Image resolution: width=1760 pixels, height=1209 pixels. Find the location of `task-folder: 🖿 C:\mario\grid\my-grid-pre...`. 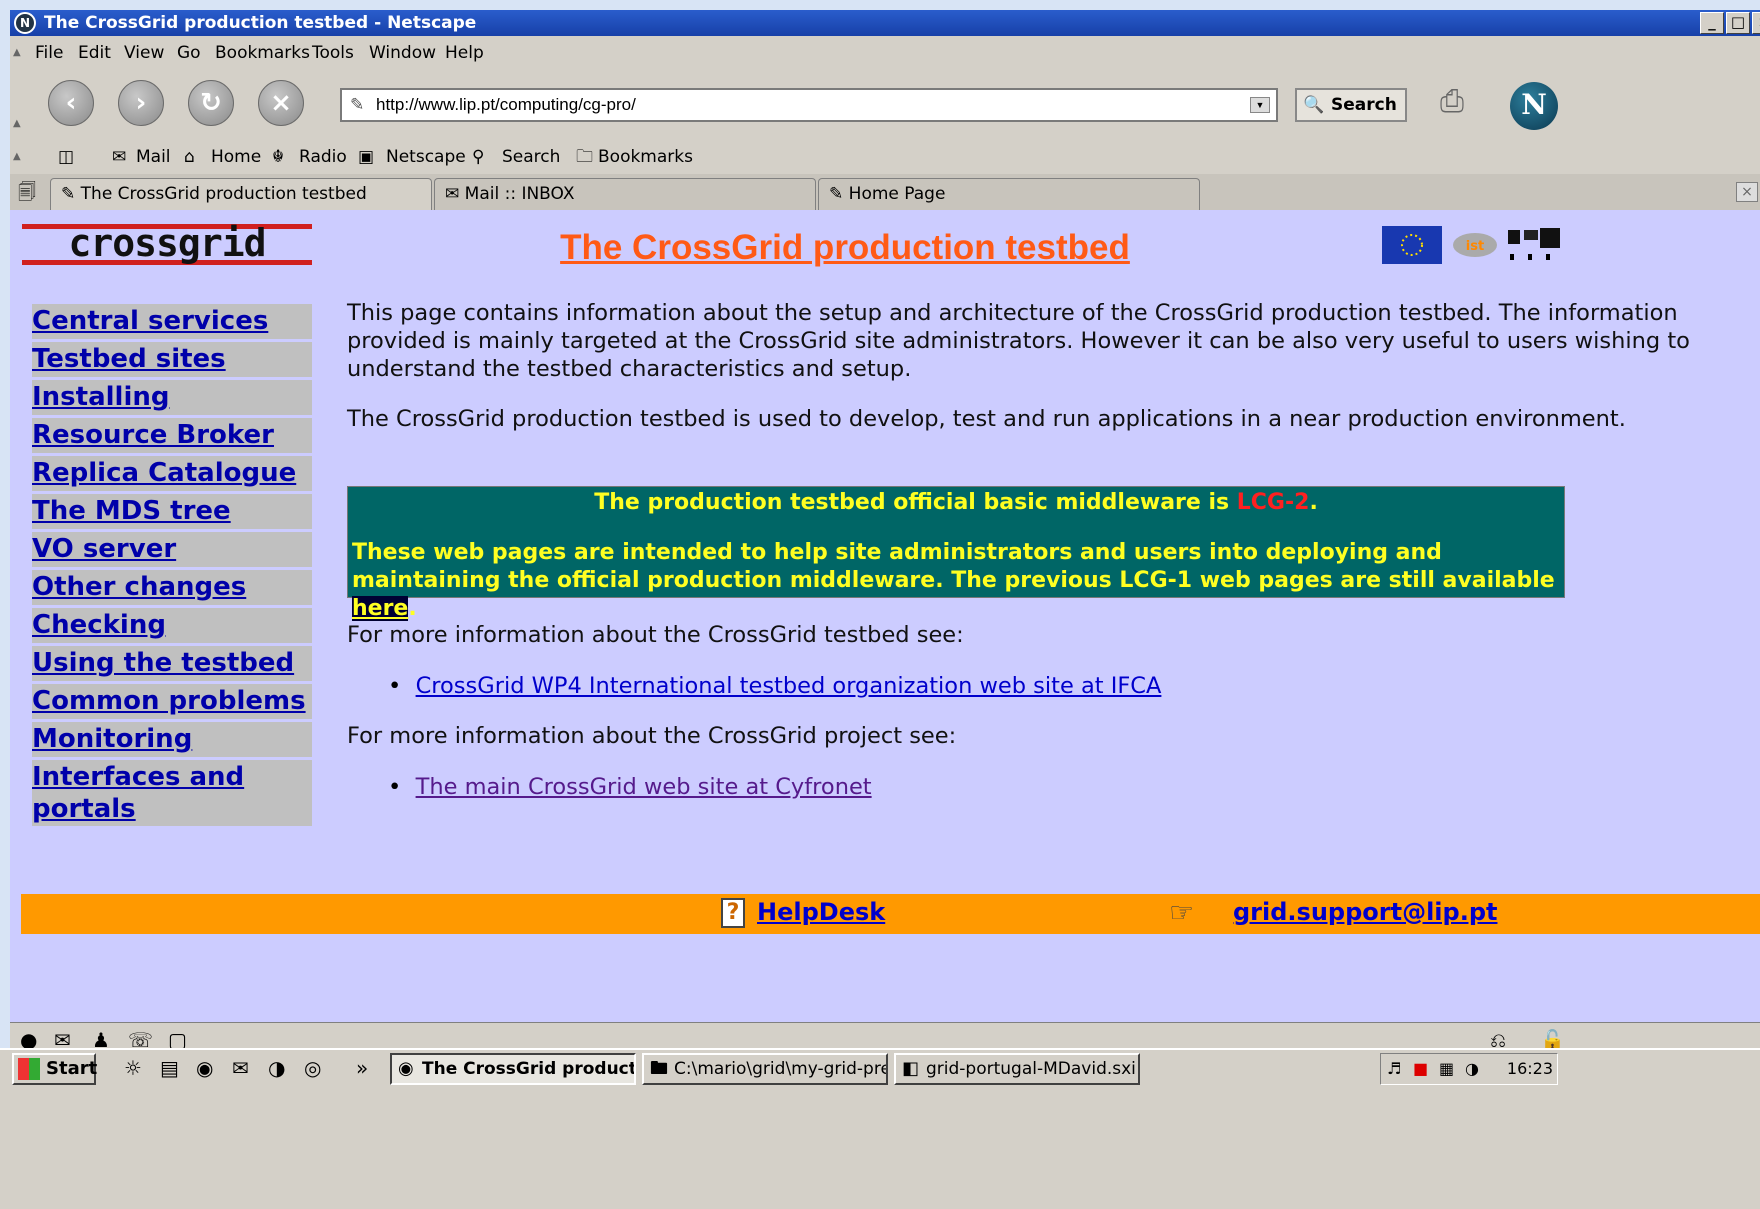

task-folder: 🖿 C:\mario\grid\my-grid-pre... is located at coordinates (765, 1069).